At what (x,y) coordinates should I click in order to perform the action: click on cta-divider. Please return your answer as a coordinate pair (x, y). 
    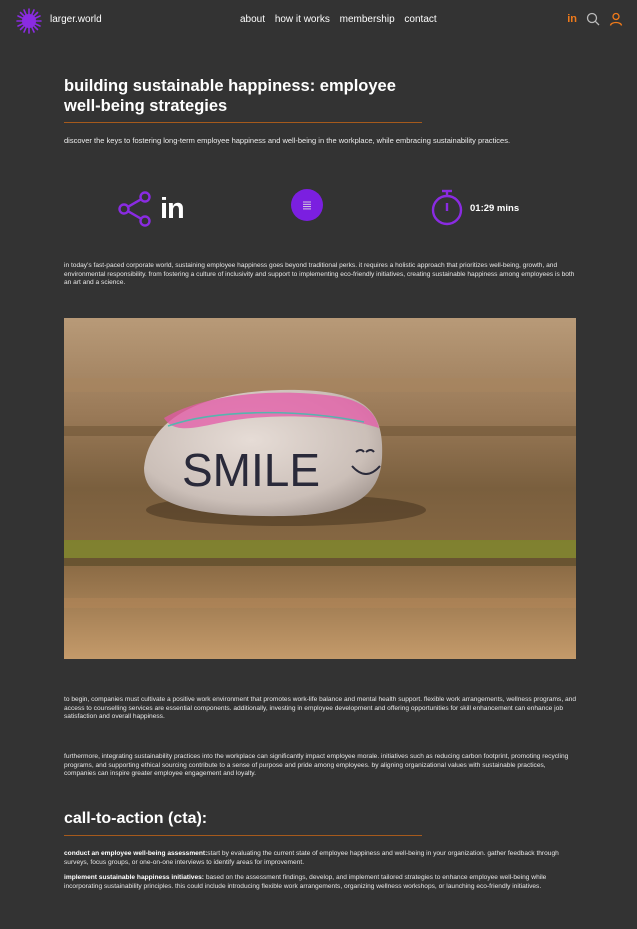
    Looking at the image, I should click on (243, 835).